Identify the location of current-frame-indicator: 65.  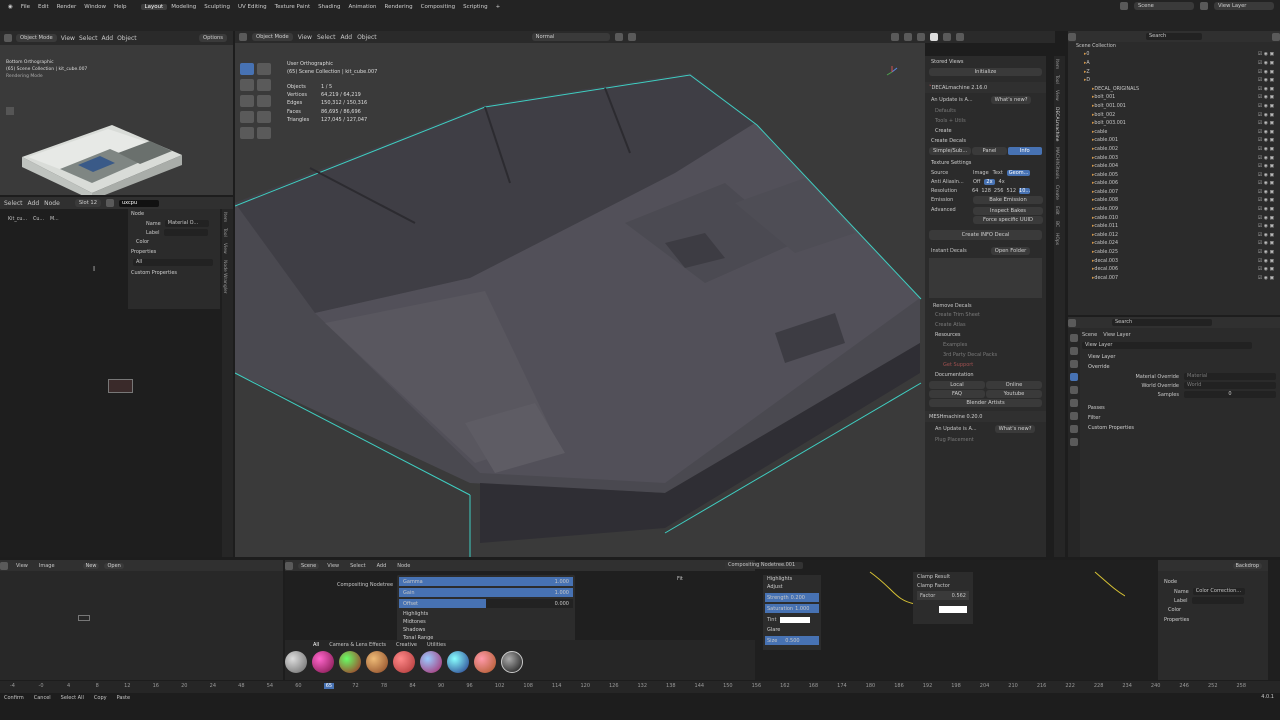
(329, 686).